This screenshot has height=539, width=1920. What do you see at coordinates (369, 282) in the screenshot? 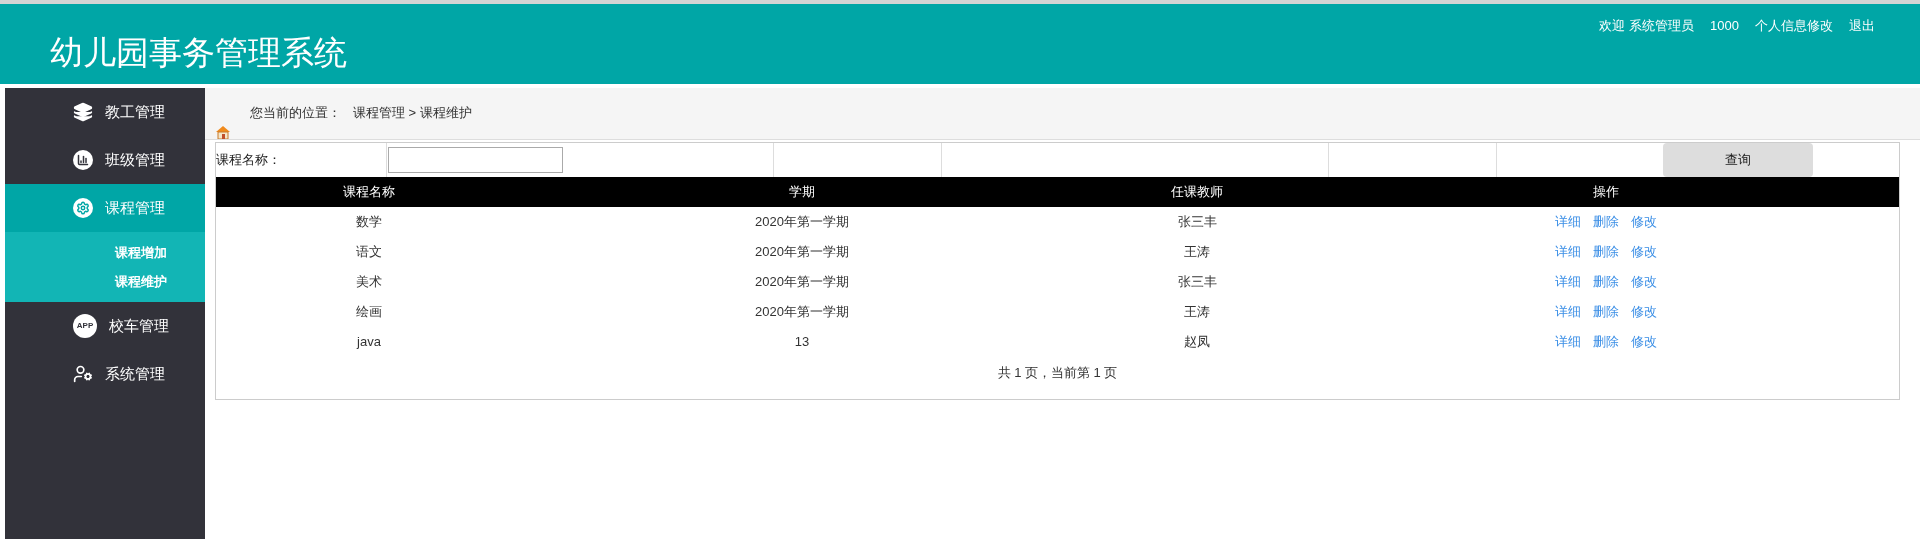
I see `table-cell-text: 美术` at bounding box center [369, 282].